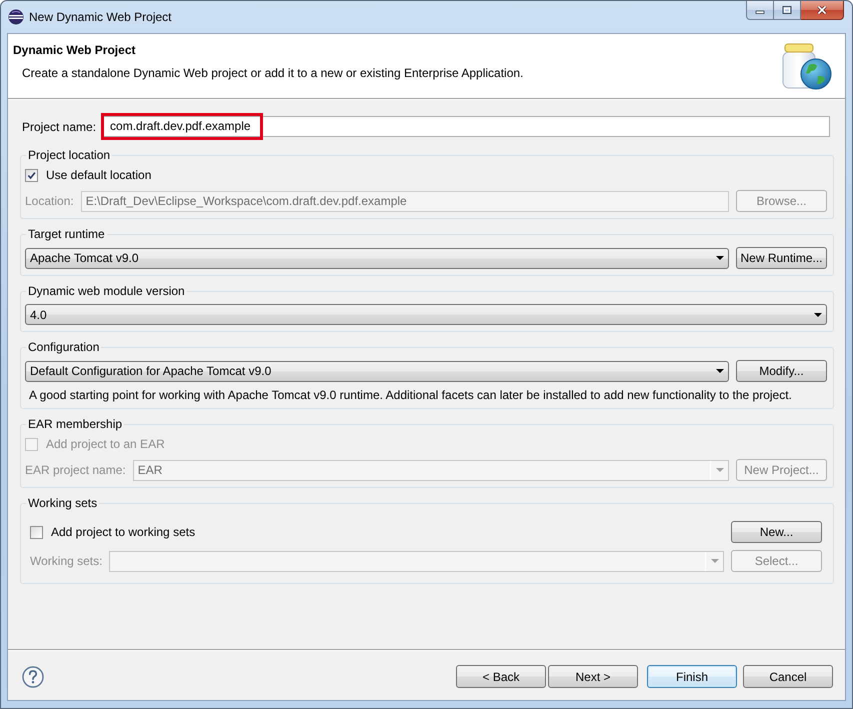 This screenshot has height=709, width=853. I want to click on group-title: Dynamic web module version, so click(106, 291).